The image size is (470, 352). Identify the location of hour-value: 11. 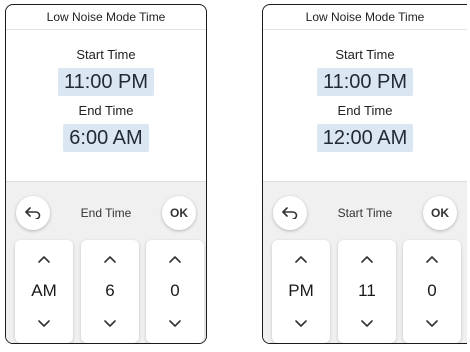
(367, 290).